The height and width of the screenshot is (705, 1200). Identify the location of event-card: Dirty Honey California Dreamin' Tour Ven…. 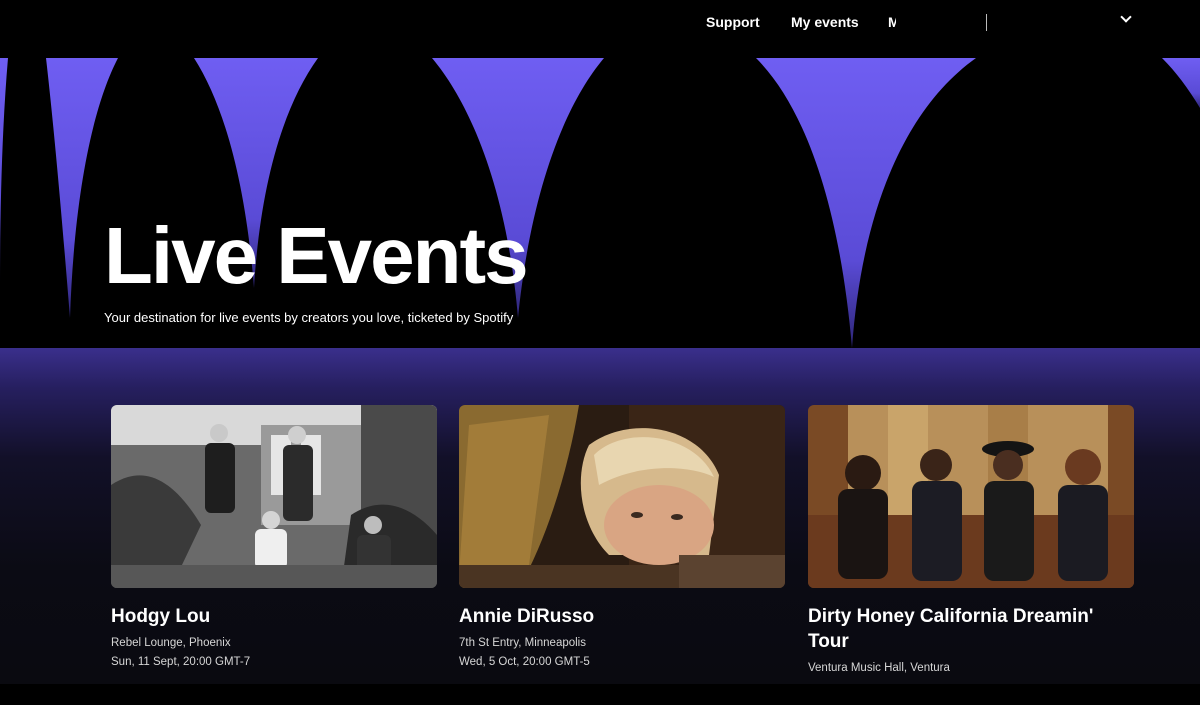
(971, 555).